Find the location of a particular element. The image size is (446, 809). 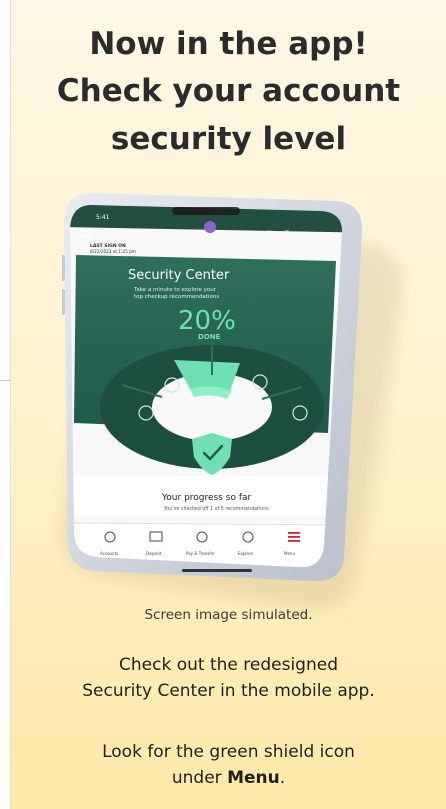

phone-status-time: 5:41 is located at coordinates (103, 217).